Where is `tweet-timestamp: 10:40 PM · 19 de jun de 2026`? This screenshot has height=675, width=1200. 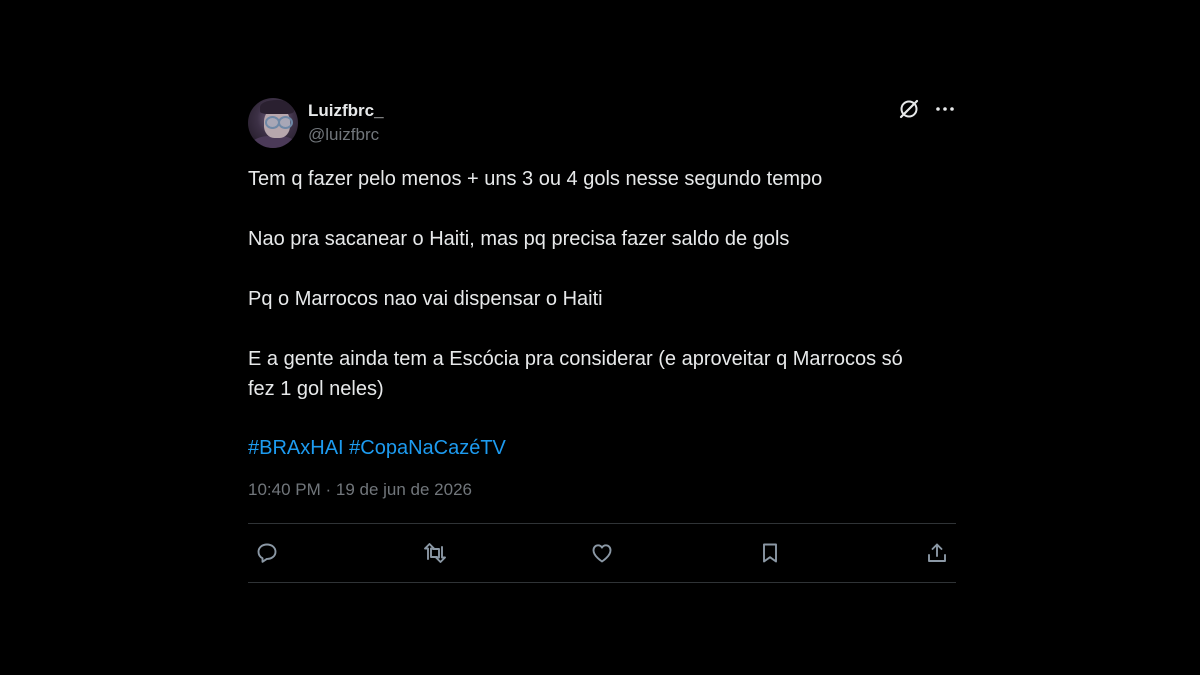 tweet-timestamp: 10:40 PM · 19 de jun de 2026 is located at coordinates (602, 490).